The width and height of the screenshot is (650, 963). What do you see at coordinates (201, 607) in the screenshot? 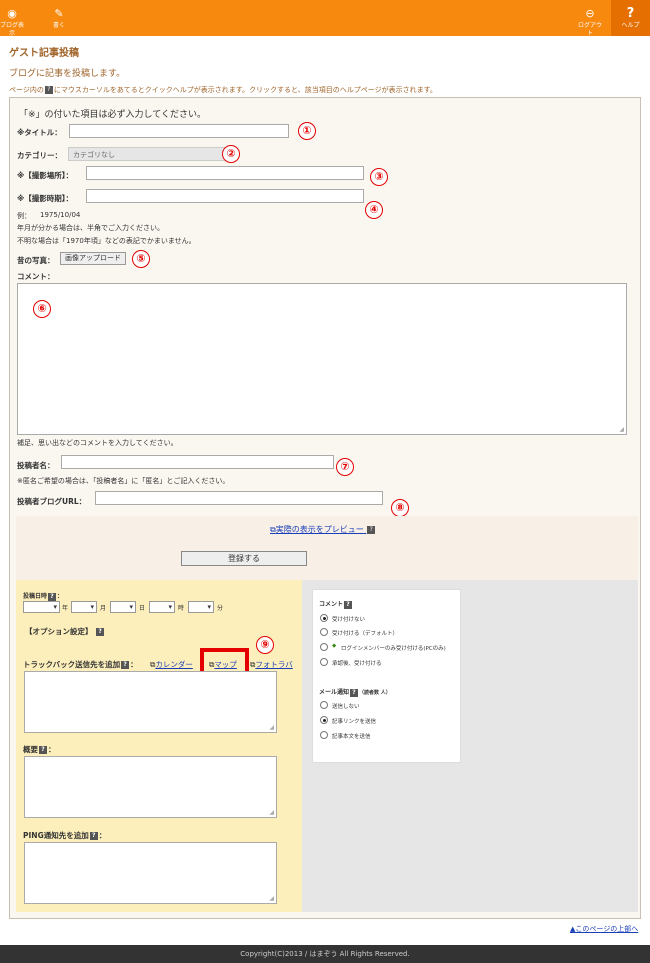
I see `minute-select` at bounding box center [201, 607].